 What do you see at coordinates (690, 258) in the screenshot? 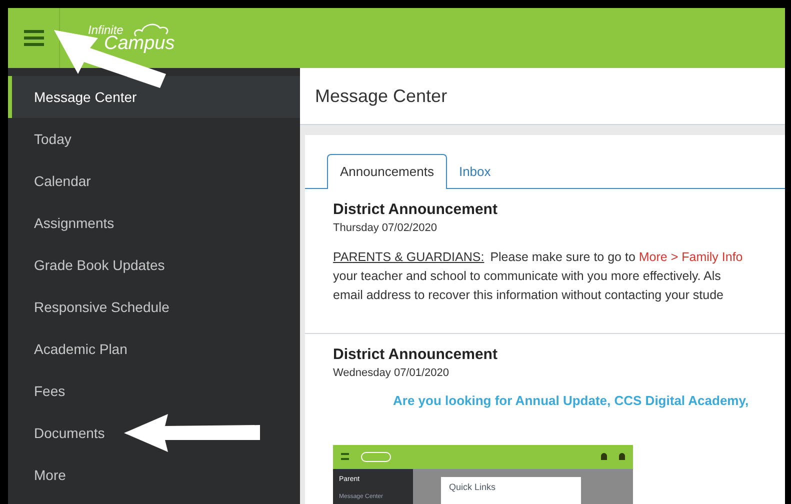
I see `notice-link: More > Family Info` at bounding box center [690, 258].